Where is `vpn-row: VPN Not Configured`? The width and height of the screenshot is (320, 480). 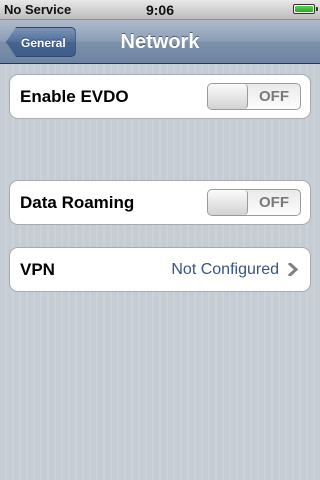 vpn-row: VPN Not Configured is located at coordinates (160, 269).